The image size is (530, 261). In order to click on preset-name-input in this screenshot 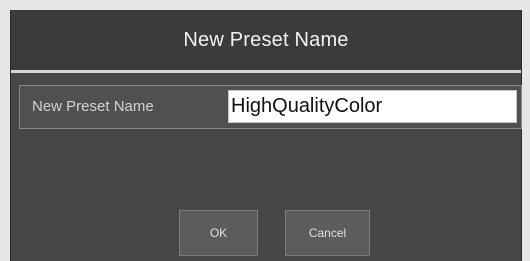, I will do `click(372, 106)`.